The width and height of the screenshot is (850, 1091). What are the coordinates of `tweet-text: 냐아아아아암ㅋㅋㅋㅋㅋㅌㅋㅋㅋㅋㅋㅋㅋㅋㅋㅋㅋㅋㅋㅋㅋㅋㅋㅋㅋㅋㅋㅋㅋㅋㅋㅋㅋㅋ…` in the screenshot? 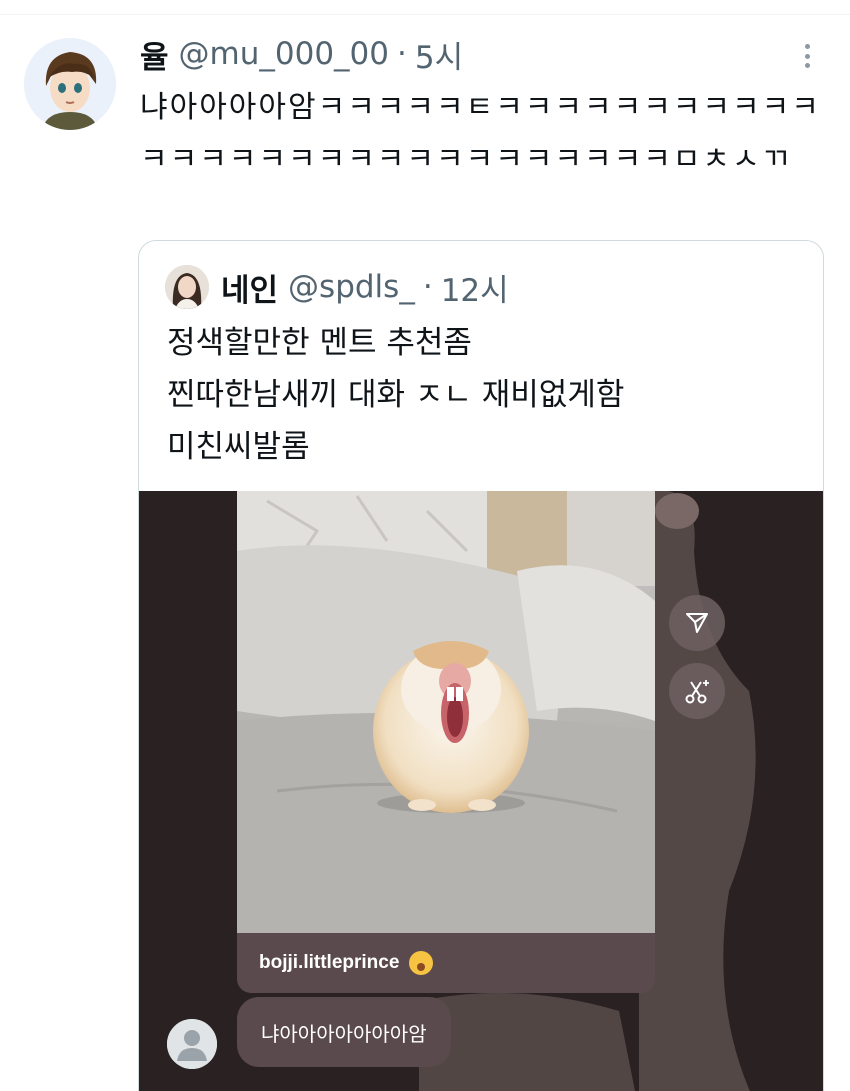 It's located at (480, 133).